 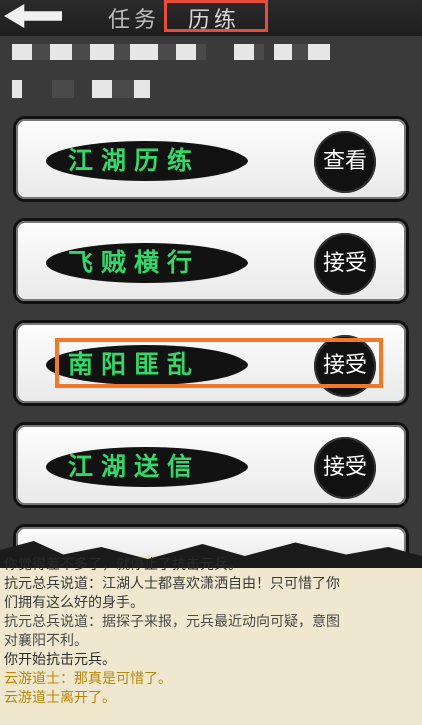 I want to click on chat-line: 你开始抗击元兵。, so click(x=60, y=660).